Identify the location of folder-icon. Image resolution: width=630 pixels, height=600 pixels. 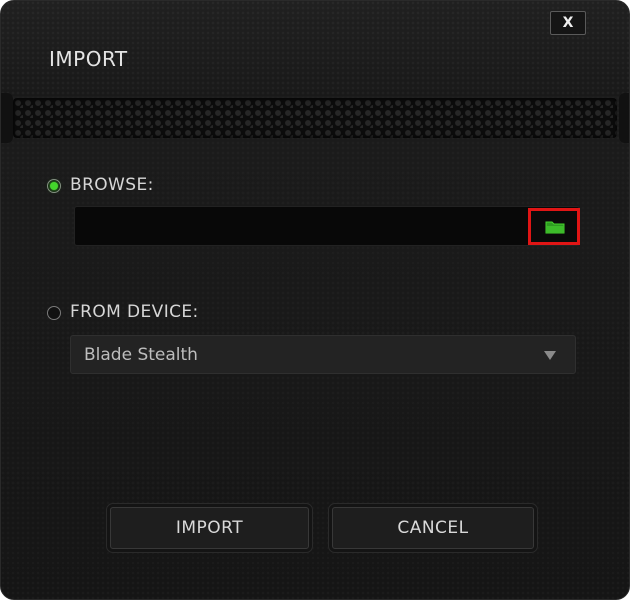
(555, 227).